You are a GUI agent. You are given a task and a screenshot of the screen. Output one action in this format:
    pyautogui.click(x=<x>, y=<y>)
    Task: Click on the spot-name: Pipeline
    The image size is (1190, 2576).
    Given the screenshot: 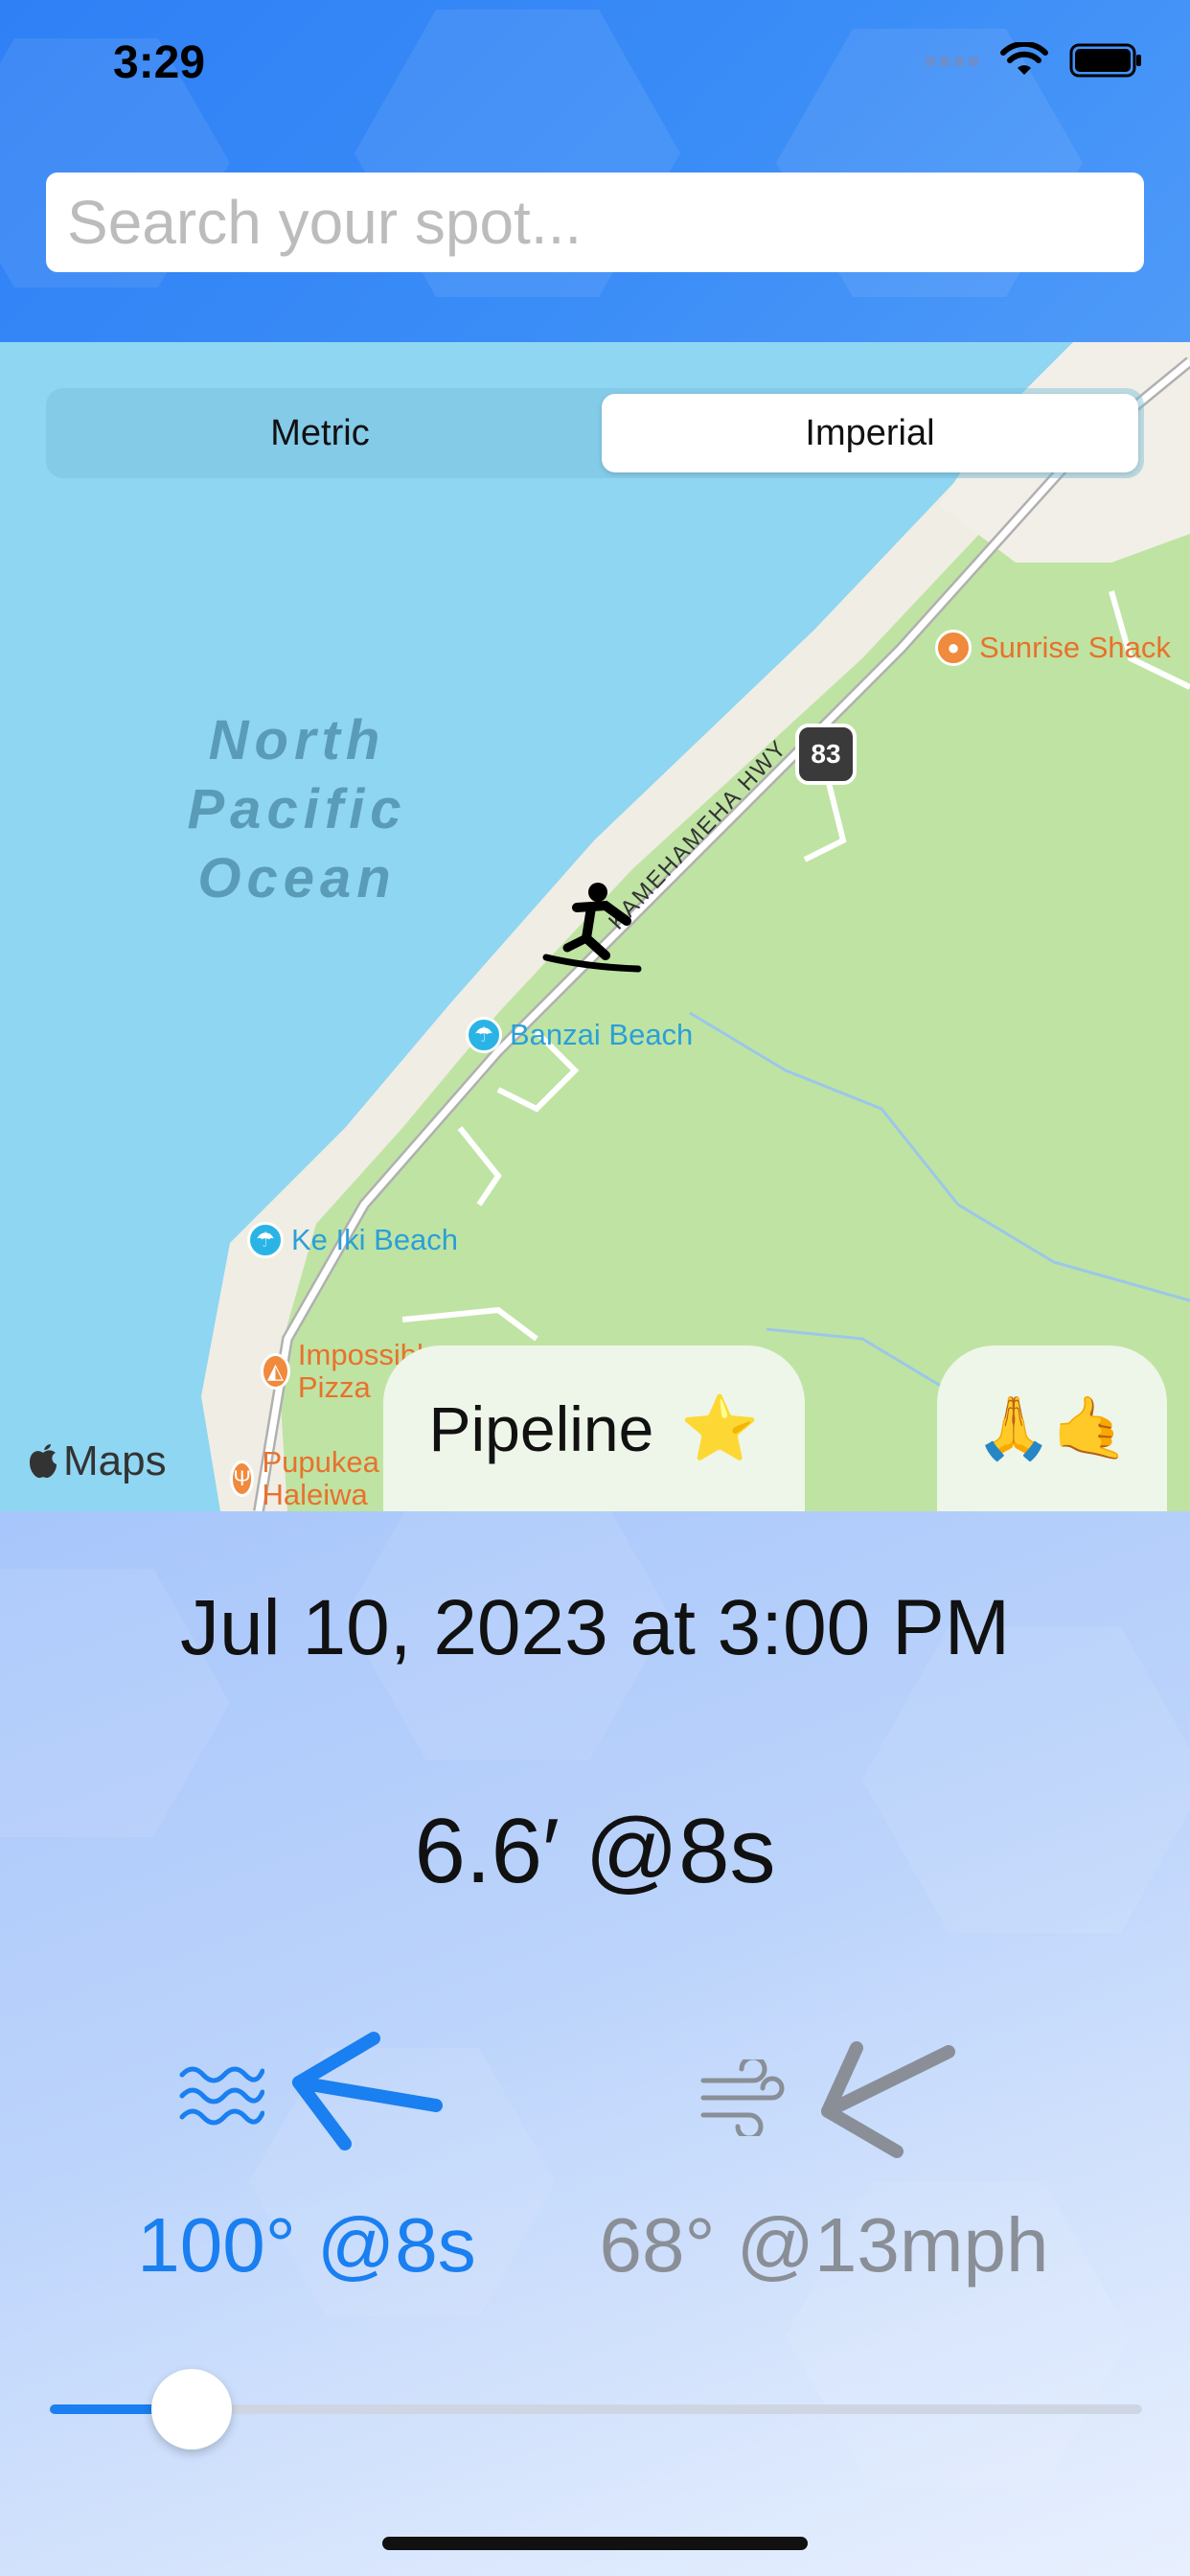 What is the action you would take?
    pyautogui.click(x=541, y=1428)
    